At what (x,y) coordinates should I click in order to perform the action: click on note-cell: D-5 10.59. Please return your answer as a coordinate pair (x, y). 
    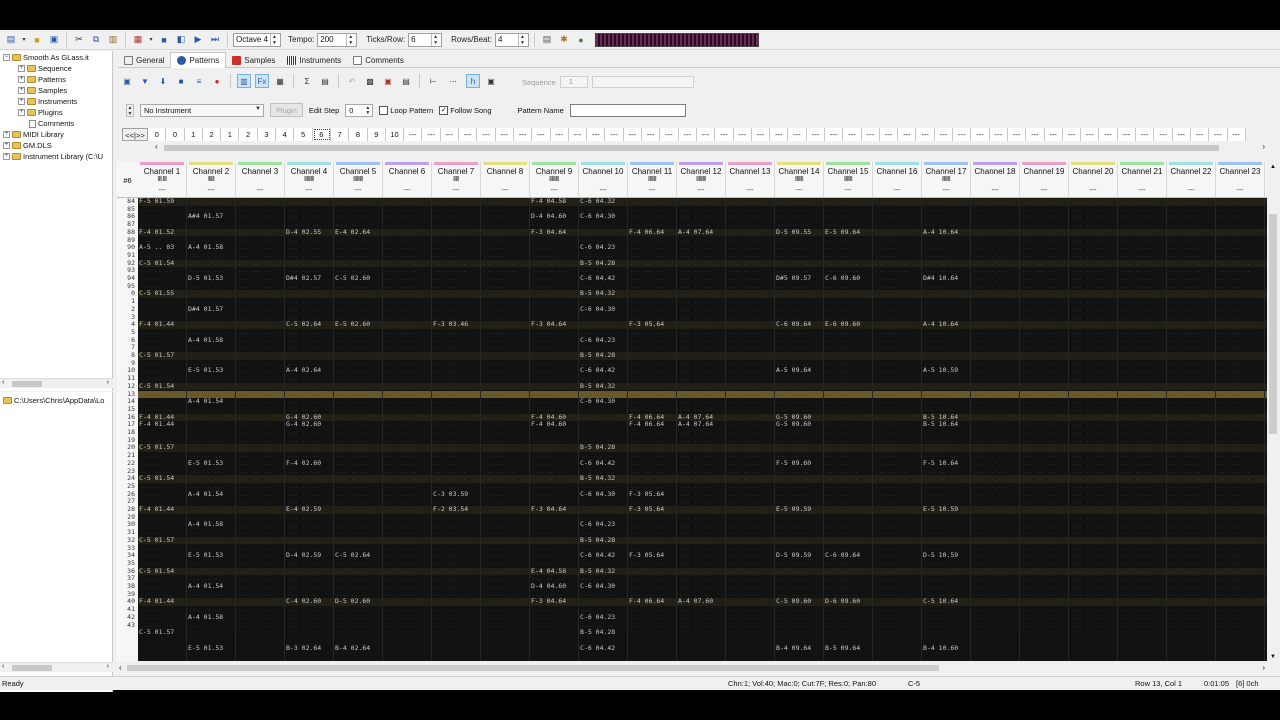
    Looking at the image, I should click on (940, 555).